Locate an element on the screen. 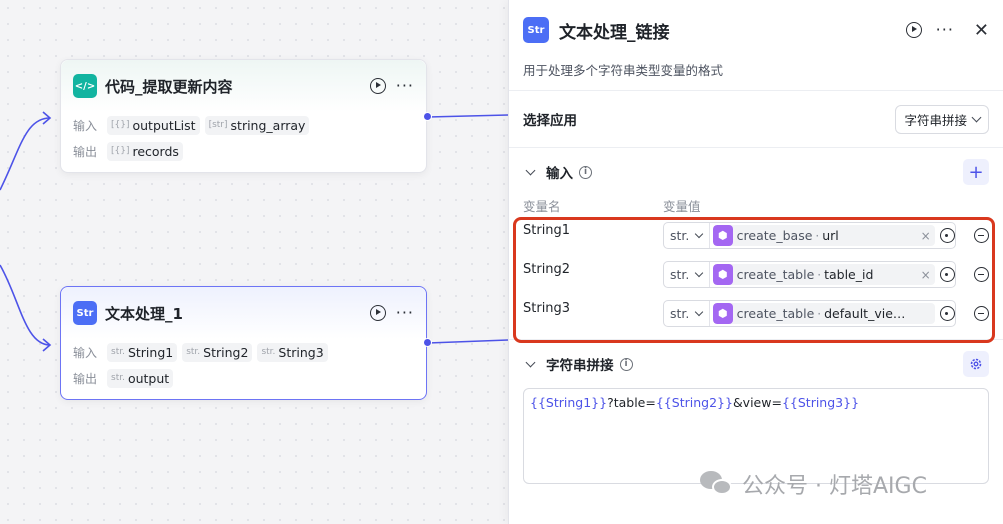  panel-header: Str 文本处理_链接 ··· ✕ is located at coordinates (756, 30).